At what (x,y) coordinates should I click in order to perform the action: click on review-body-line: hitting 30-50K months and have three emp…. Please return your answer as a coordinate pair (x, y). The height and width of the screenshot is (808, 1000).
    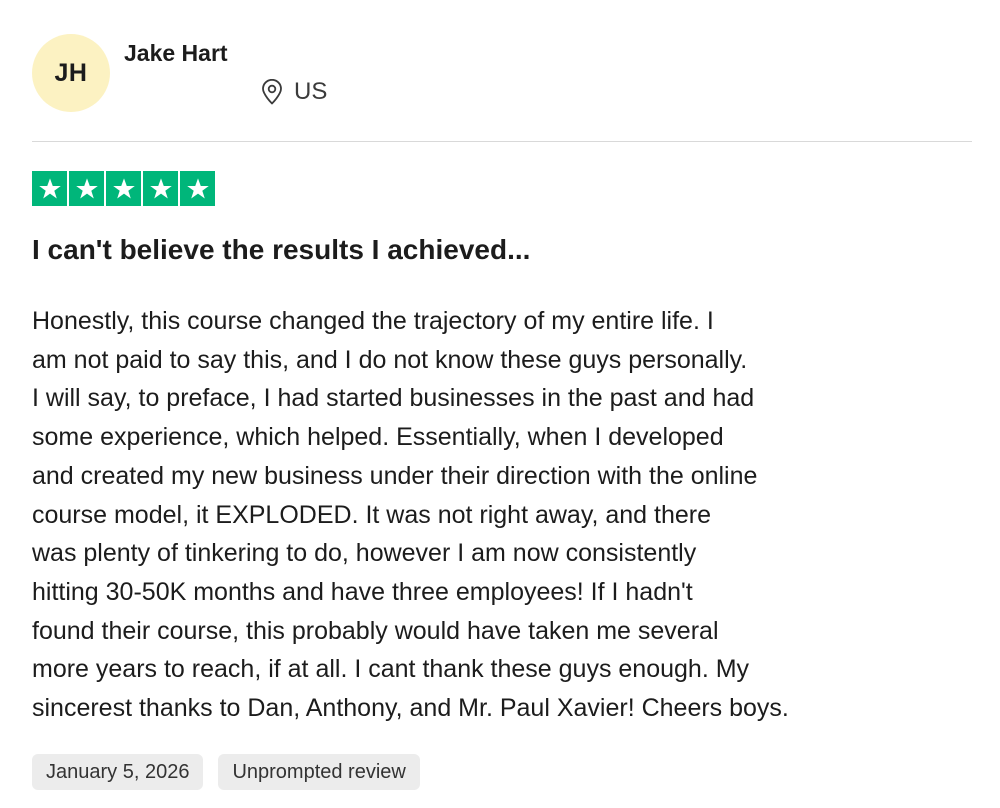
    Looking at the image, I should click on (362, 591).